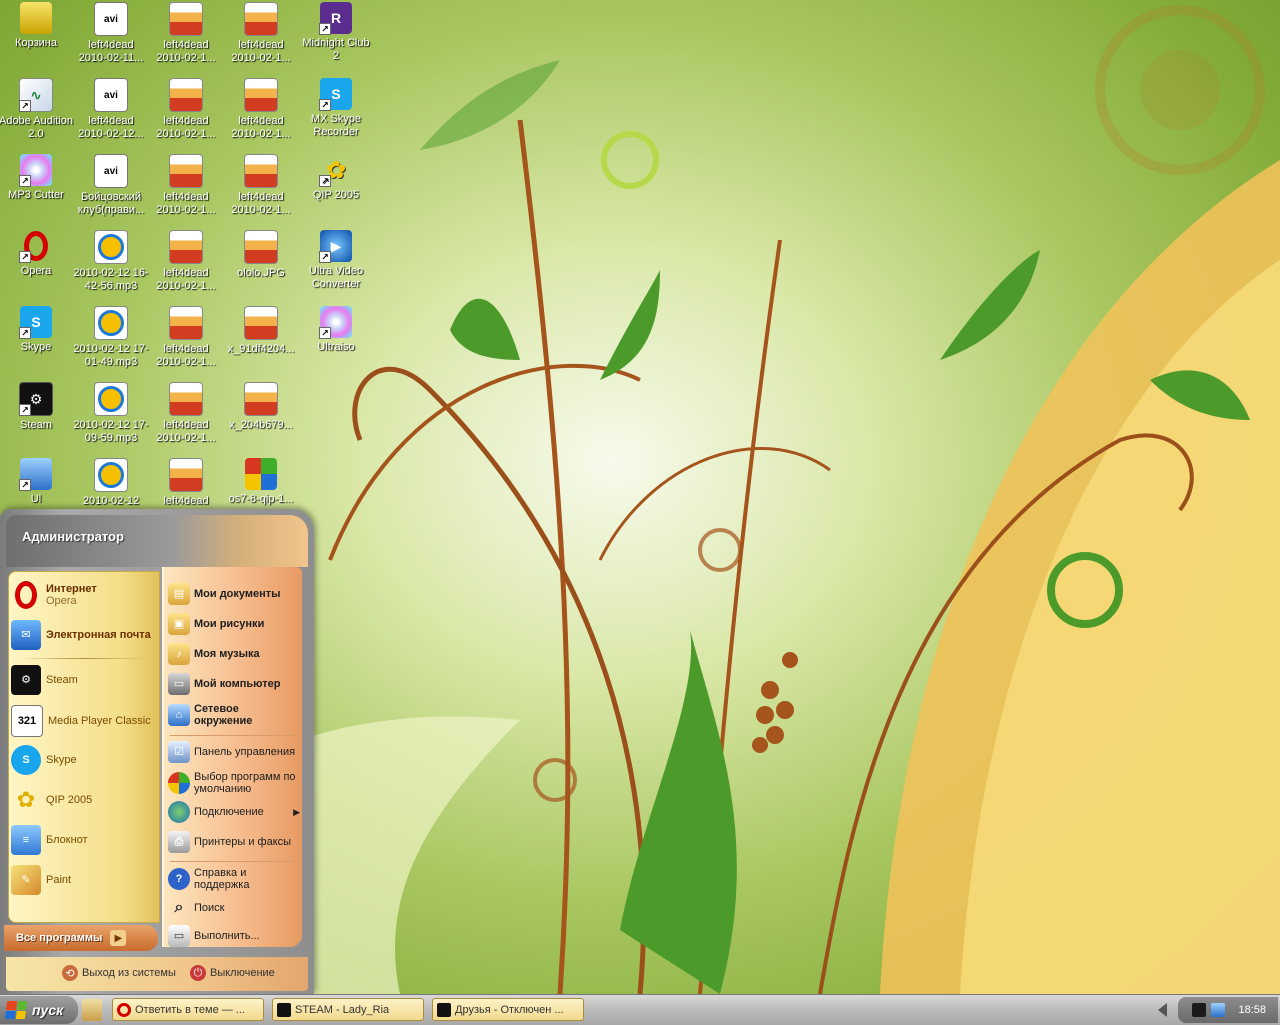  I want to click on desktop-icon-qip-2005: ✿ QIP 2005, so click(336, 178).